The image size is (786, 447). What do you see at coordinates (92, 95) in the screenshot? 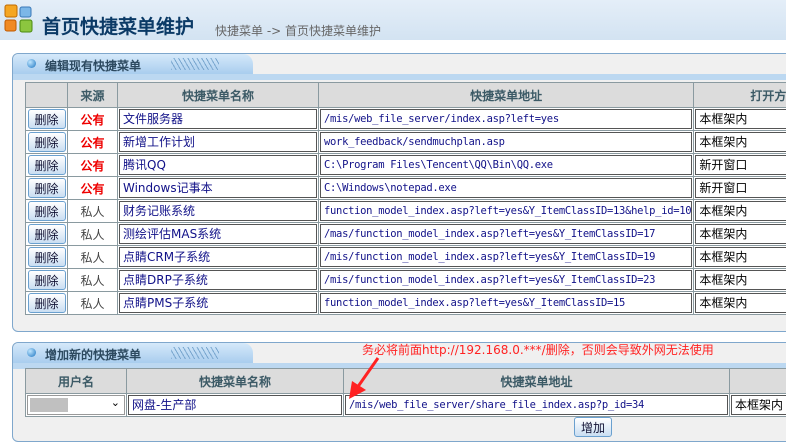
I see `col-header-source: 来源` at bounding box center [92, 95].